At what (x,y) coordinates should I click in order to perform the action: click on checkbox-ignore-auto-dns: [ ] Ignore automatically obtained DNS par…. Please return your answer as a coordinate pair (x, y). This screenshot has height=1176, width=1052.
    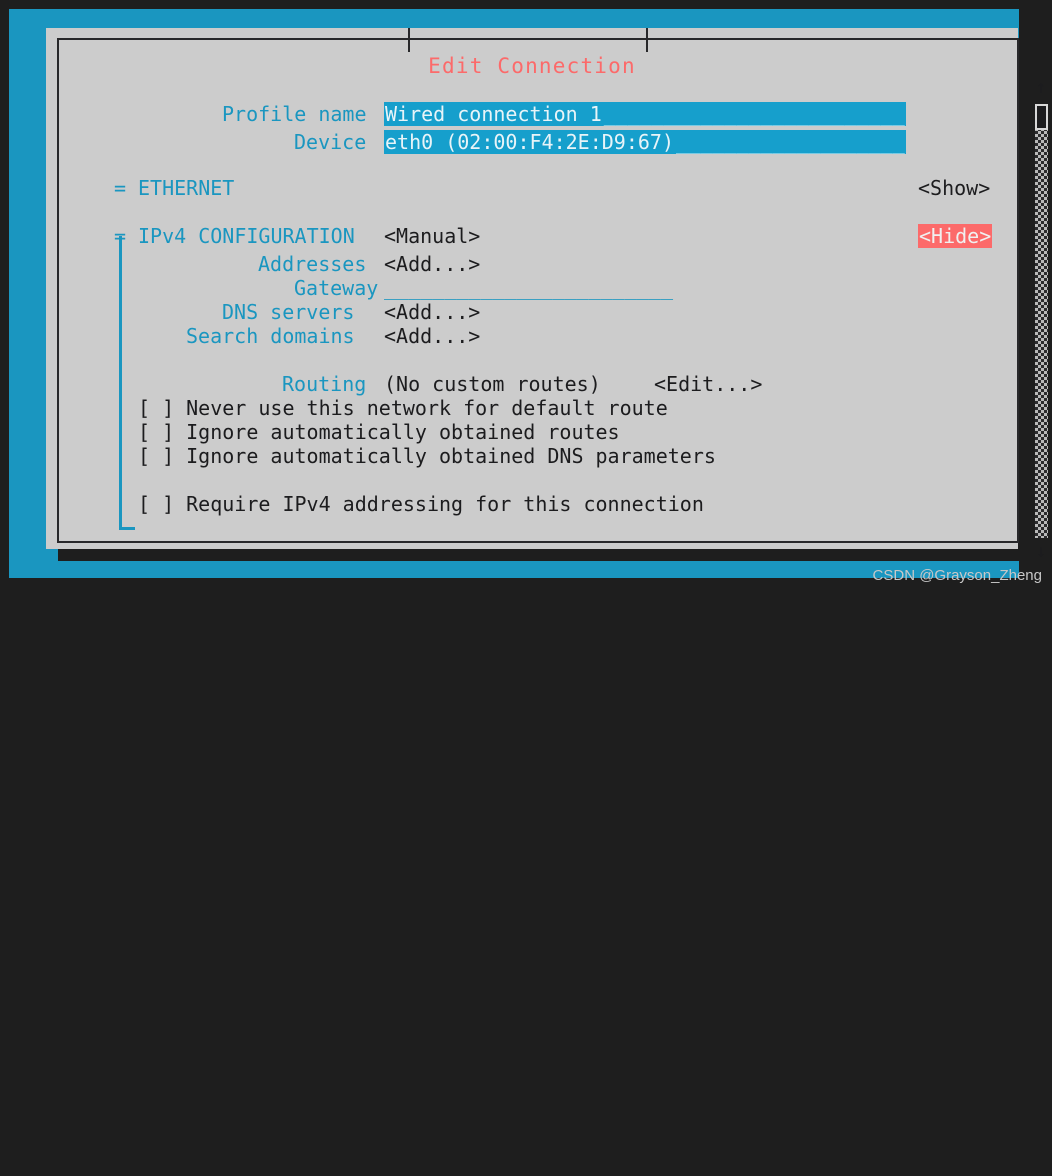
    Looking at the image, I should click on (427, 456).